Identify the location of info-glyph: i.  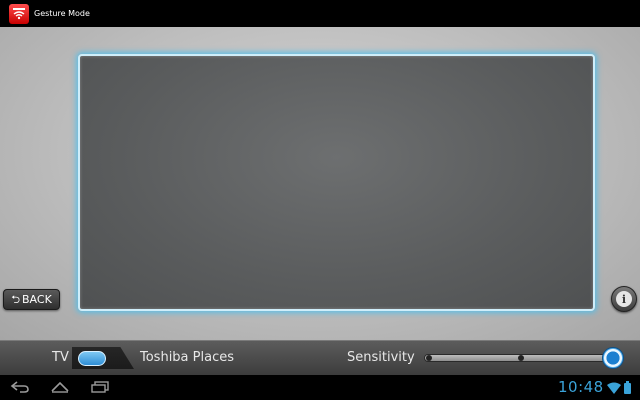
(624, 299).